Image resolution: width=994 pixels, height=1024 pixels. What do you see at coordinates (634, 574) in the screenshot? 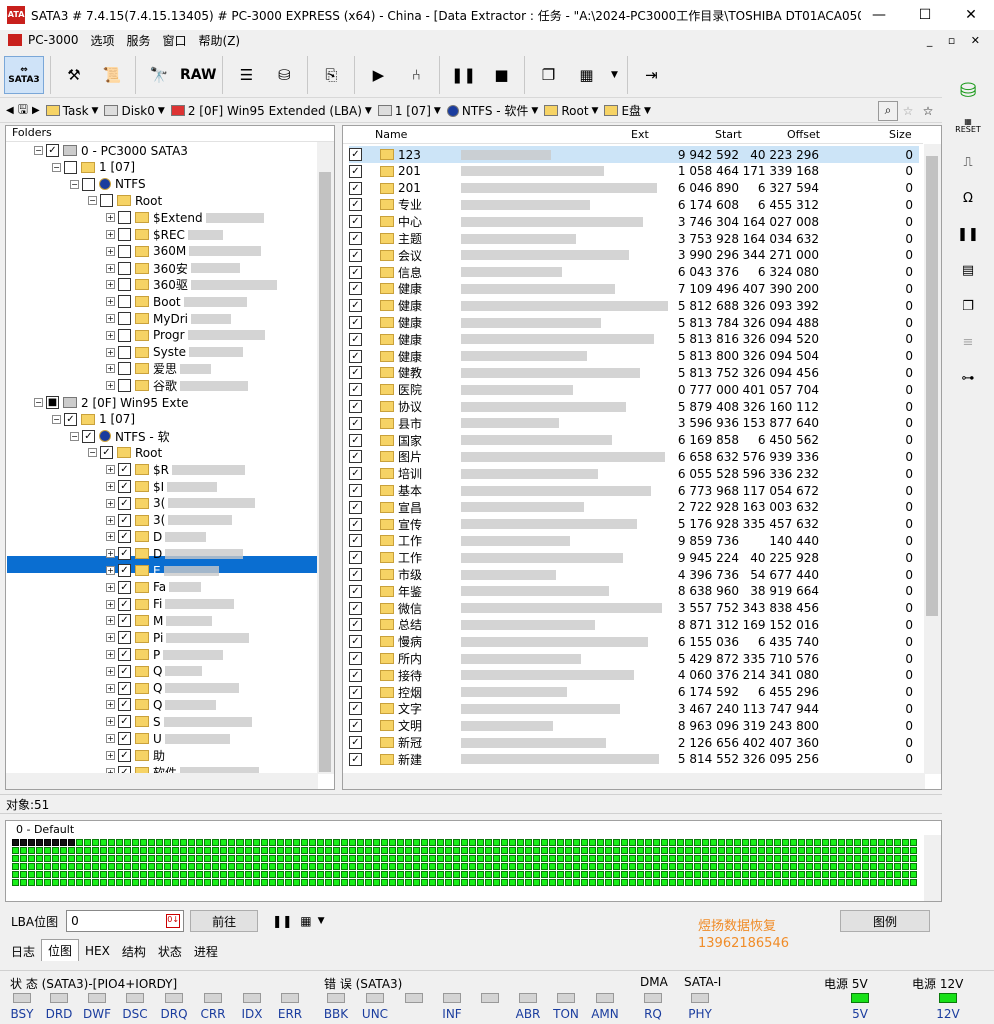
I see `list-item: ✓ 市级 4 396 736 54 677 440 0` at bounding box center [634, 574].